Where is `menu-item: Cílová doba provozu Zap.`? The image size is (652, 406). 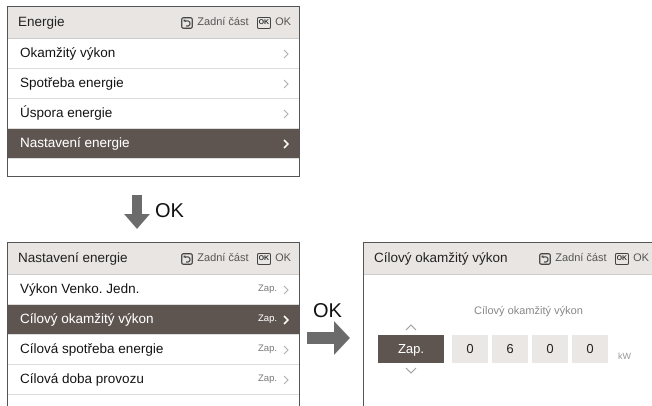 menu-item: Cílová doba provozu Zap. is located at coordinates (153, 380).